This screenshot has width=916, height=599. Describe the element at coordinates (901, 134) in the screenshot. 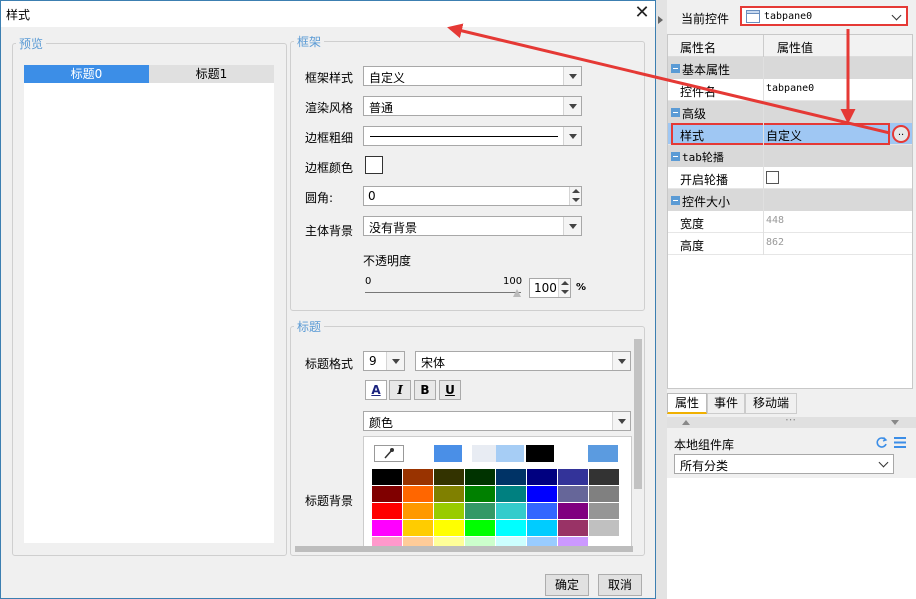

I see `style-more-button: ..` at that location.